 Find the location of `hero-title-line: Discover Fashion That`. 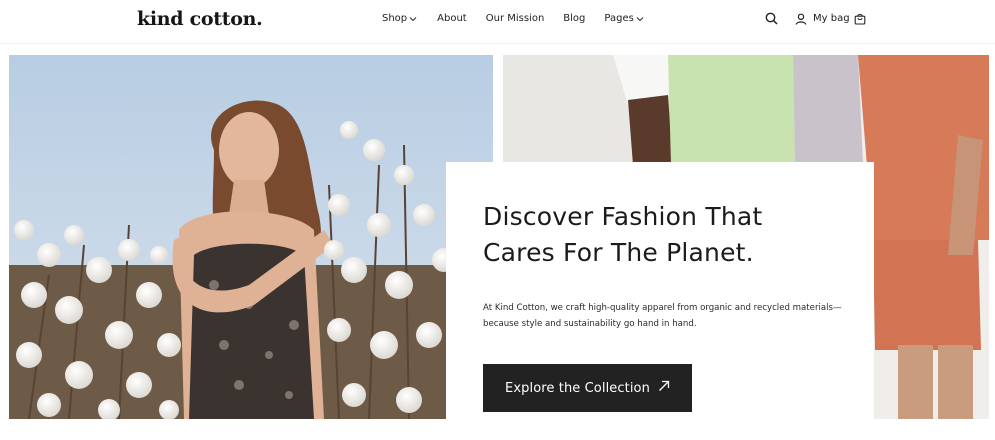

hero-title-line: Discover Fashion That is located at coordinates (623, 216).